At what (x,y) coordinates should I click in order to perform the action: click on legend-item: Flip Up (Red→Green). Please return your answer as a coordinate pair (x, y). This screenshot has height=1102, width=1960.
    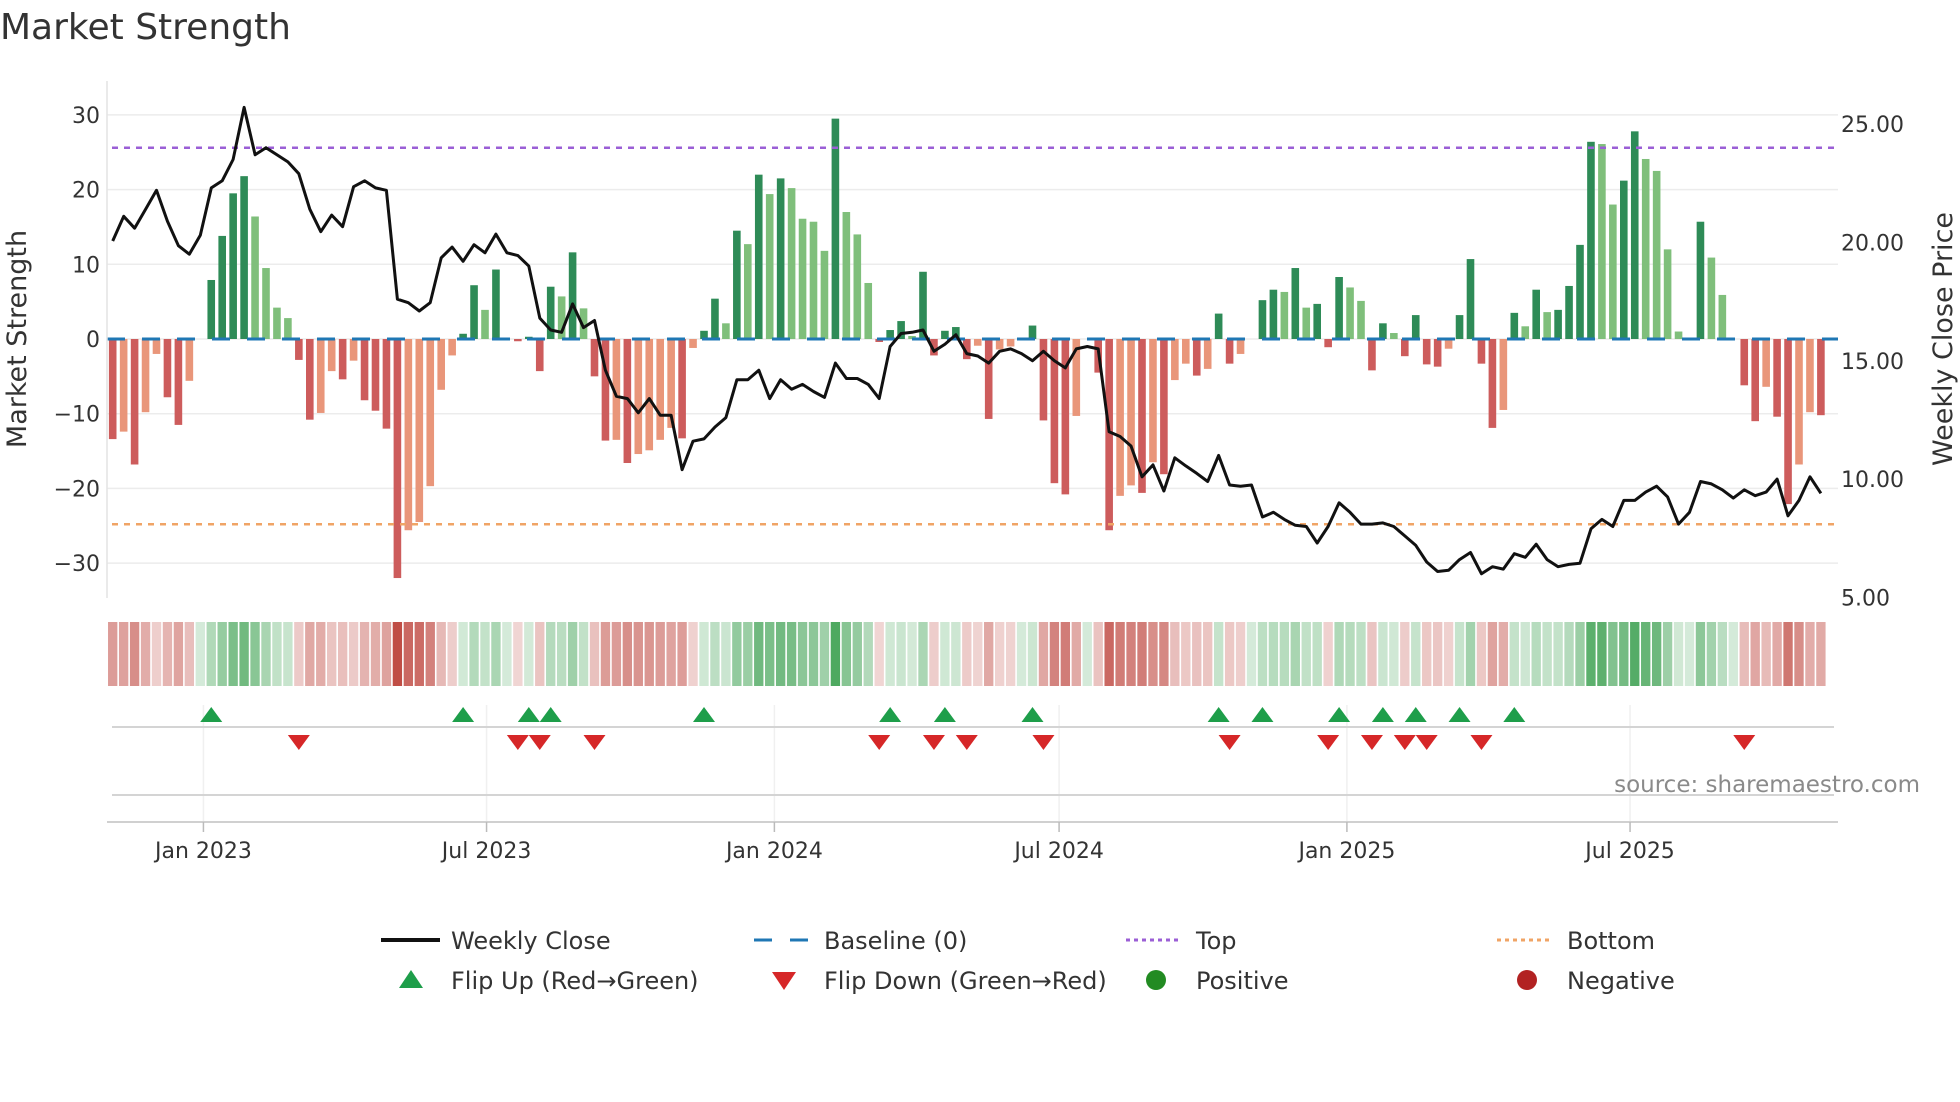
    Looking at the image, I should click on (549, 981).